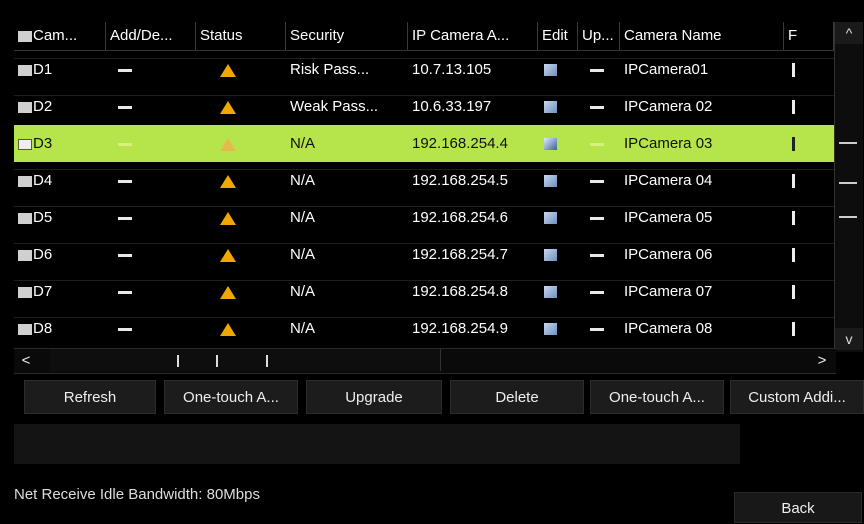  What do you see at coordinates (424, 180) in the screenshot?
I see `table-row: D4 N/A 192.168.254.5 IPCamera 04` at bounding box center [424, 180].